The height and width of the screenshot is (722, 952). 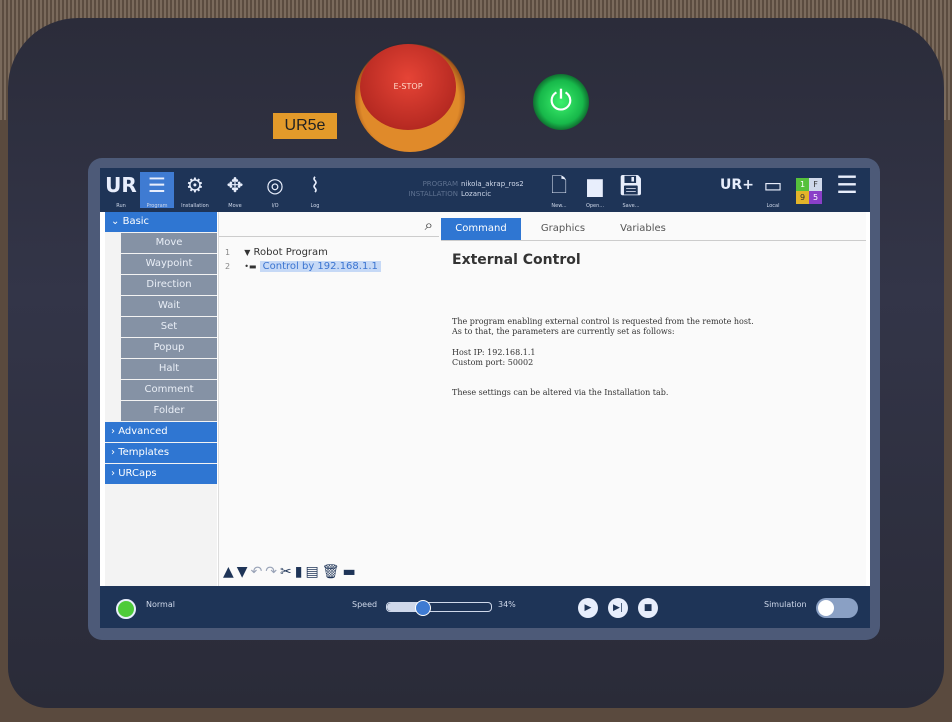 What do you see at coordinates (516, 260) in the screenshot?
I see `panel-title: External Control` at bounding box center [516, 260].